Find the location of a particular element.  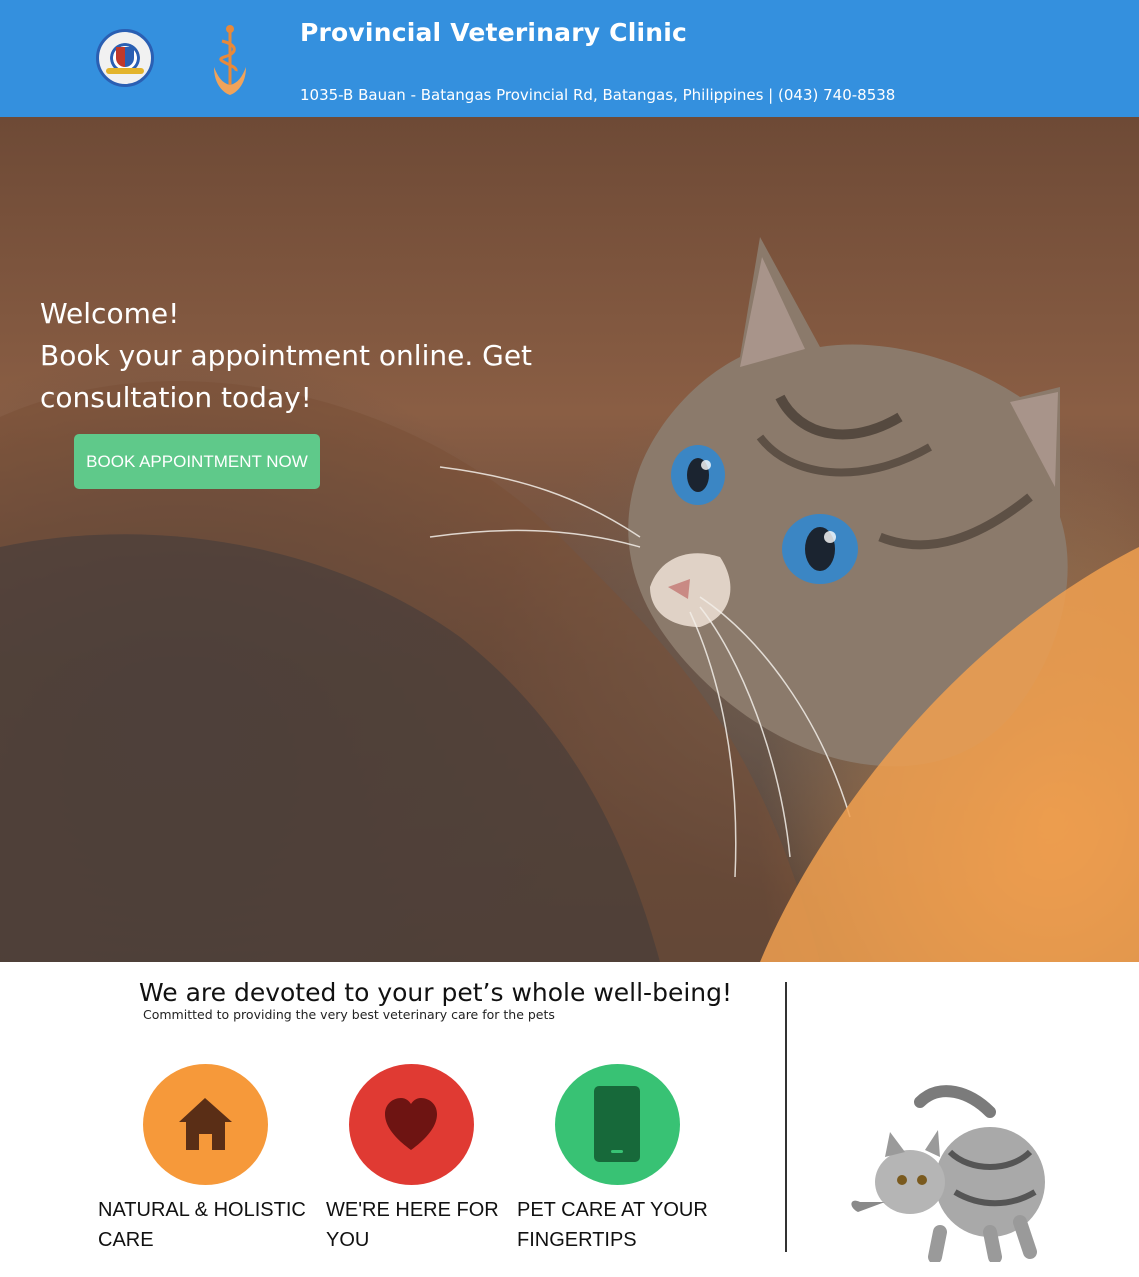

veterinary-caduceus-icon is located at coordinates (230, 60).